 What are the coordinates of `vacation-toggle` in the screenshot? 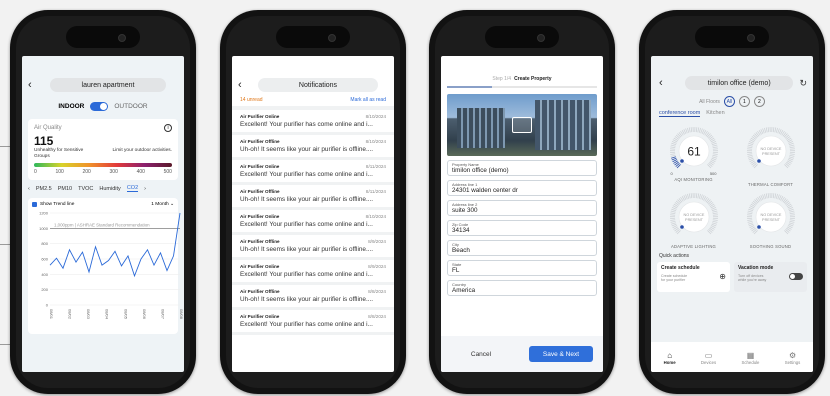 It's located at (796, 276).